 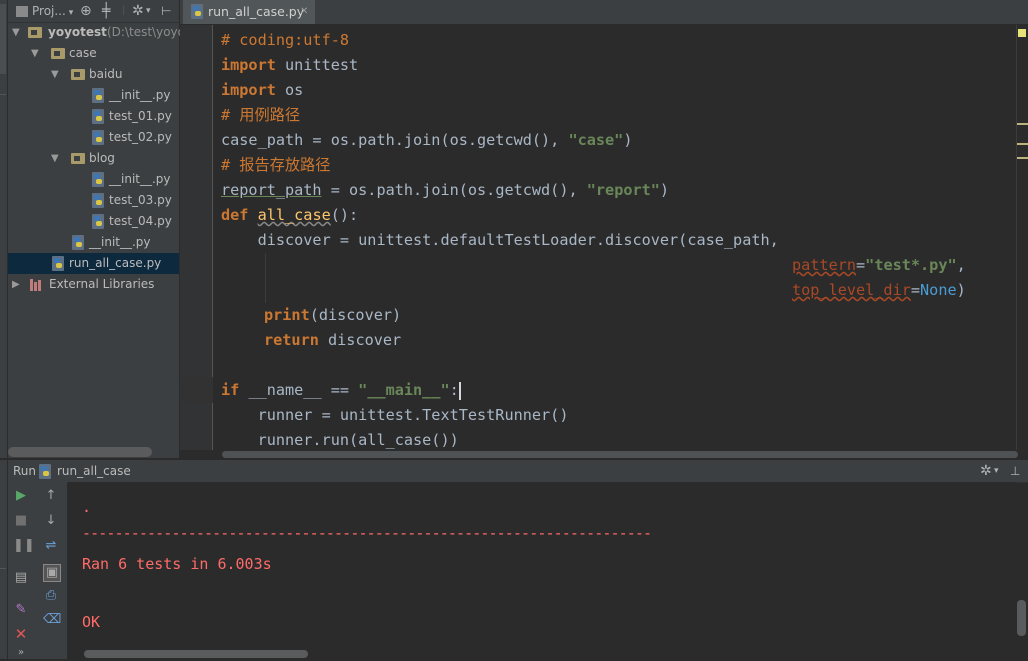 What do you see at coordinates (51, 546) in the screenshot?
I see `soft-wrap-icon: ⇌` at bounding box center [51, 546].